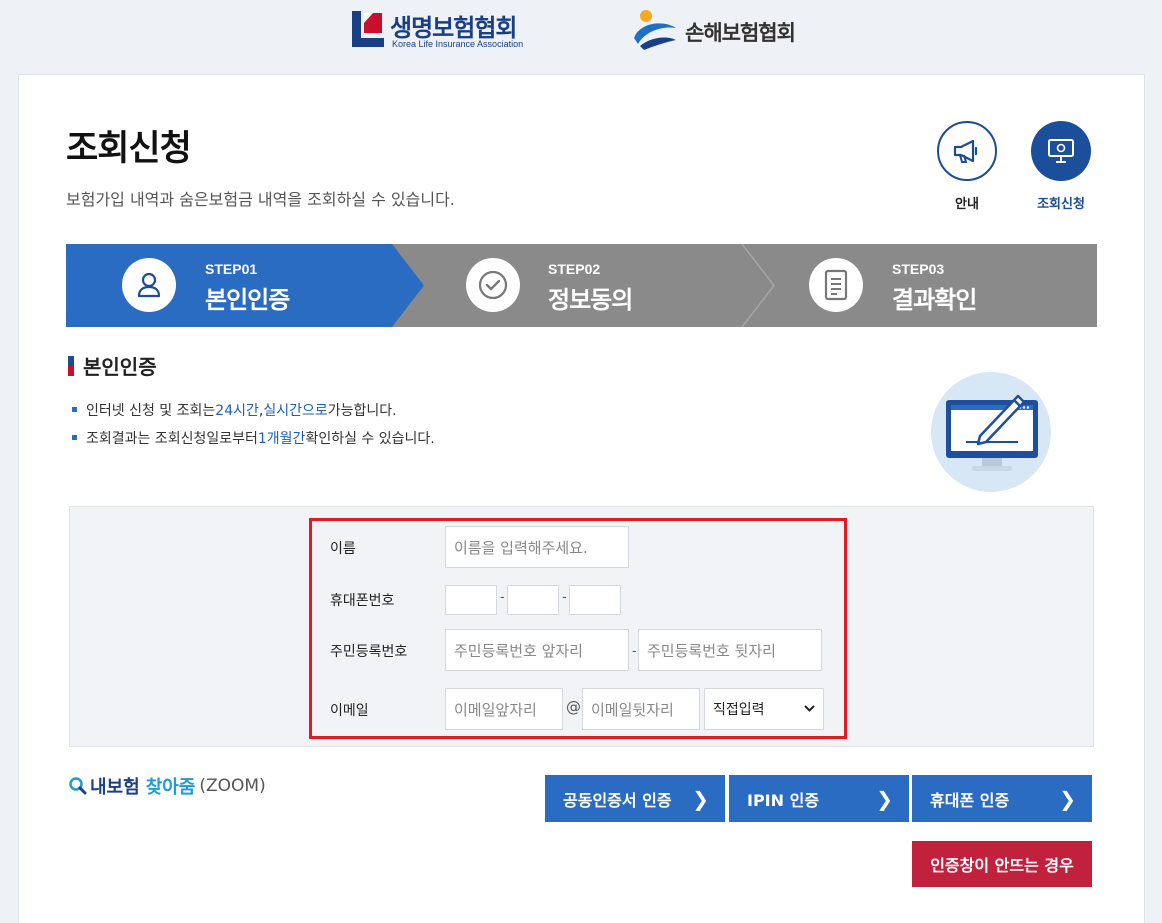  I want to click on step-2-icon-wrap, so click(493, 285).